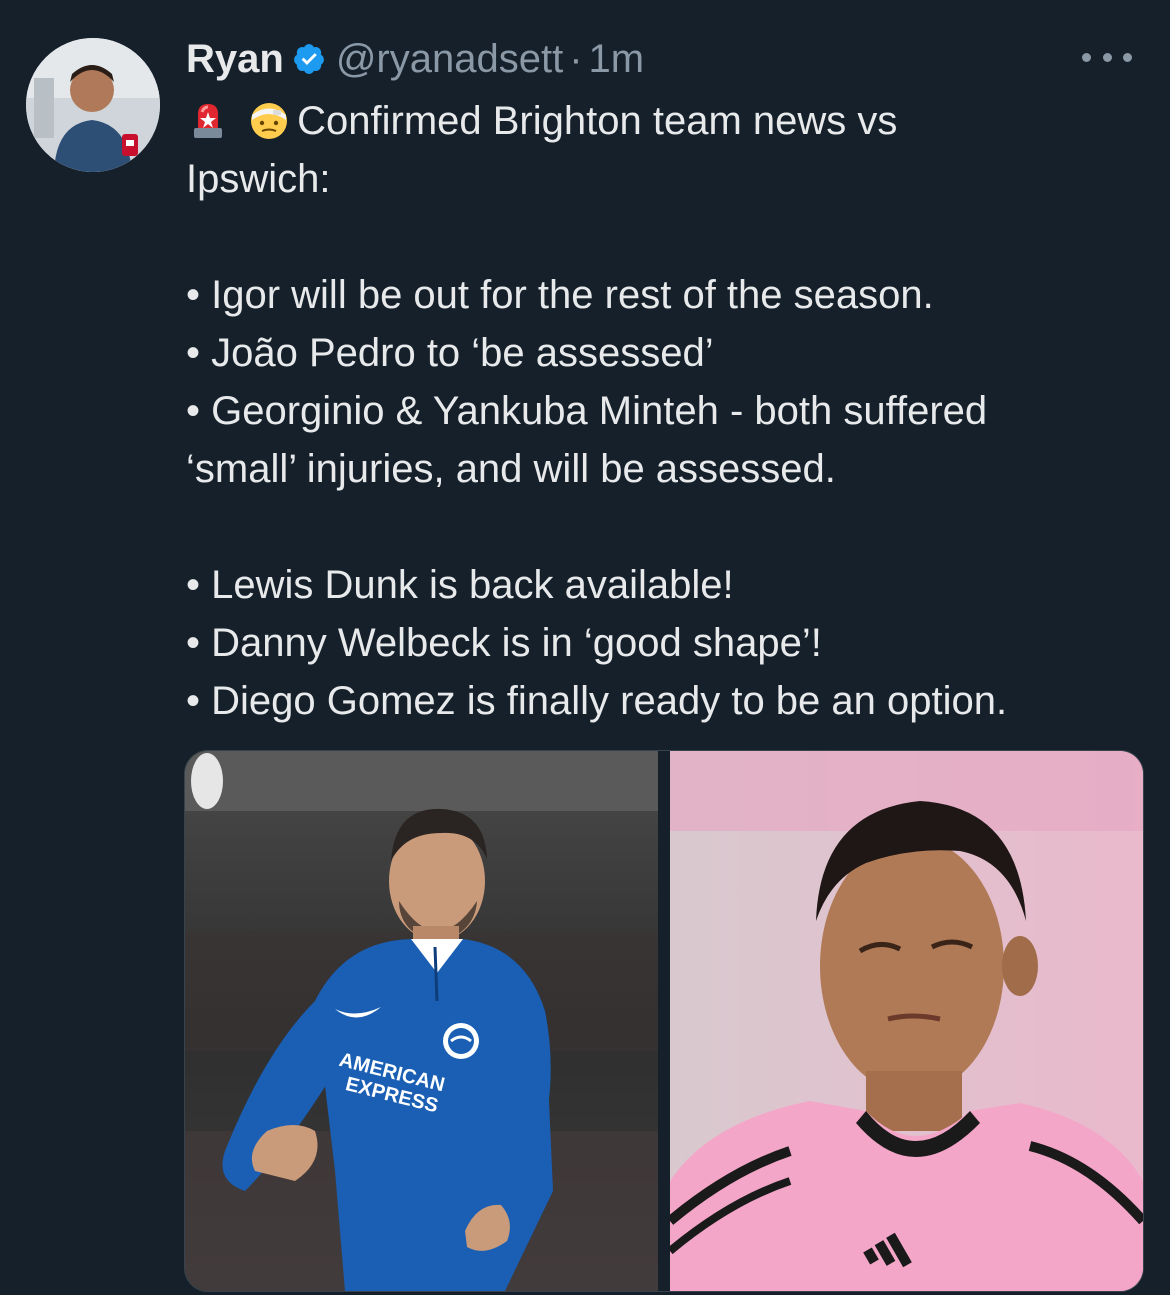 This screenshot has height=1295, width=1170. What do you see at coordinates (308, 59) in the screenshot?
I see `verified-badge-icon` at bounding box center [308, 59].